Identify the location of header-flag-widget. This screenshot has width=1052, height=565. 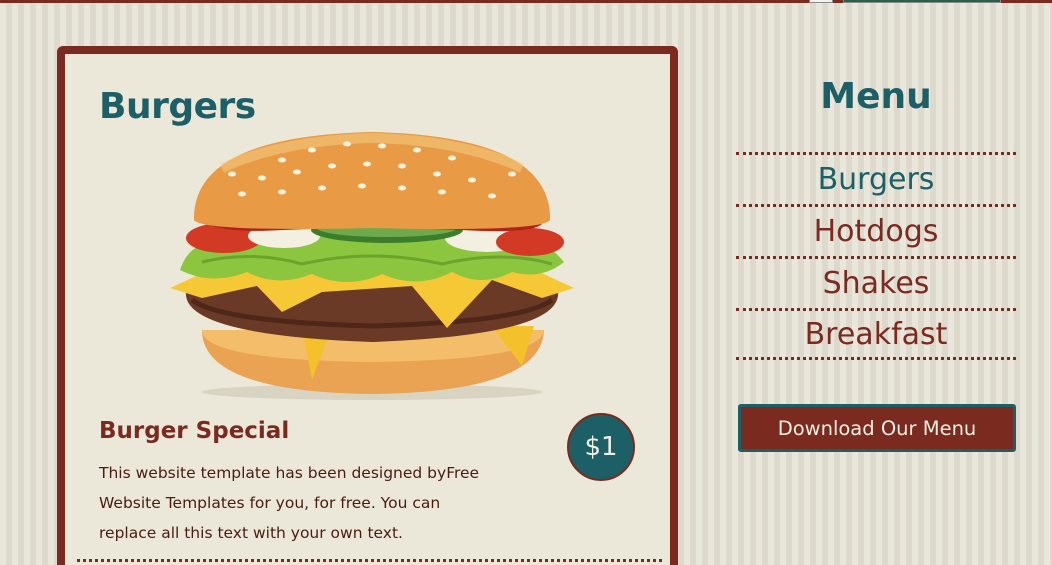
(821, 1).